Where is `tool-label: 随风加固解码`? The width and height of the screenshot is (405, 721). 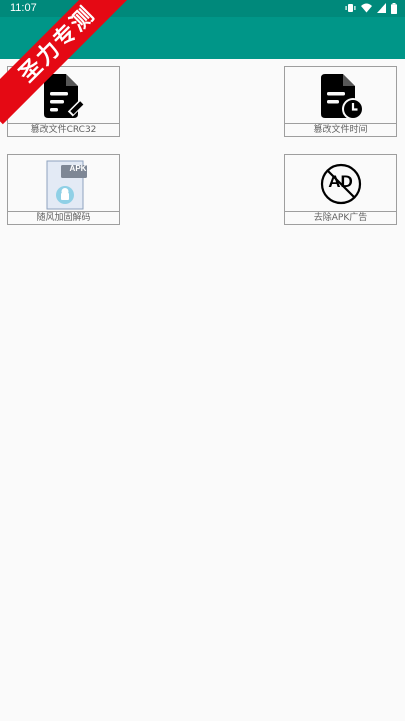 tool-label: 随风加固解码 is located at coordinates (63, 217).